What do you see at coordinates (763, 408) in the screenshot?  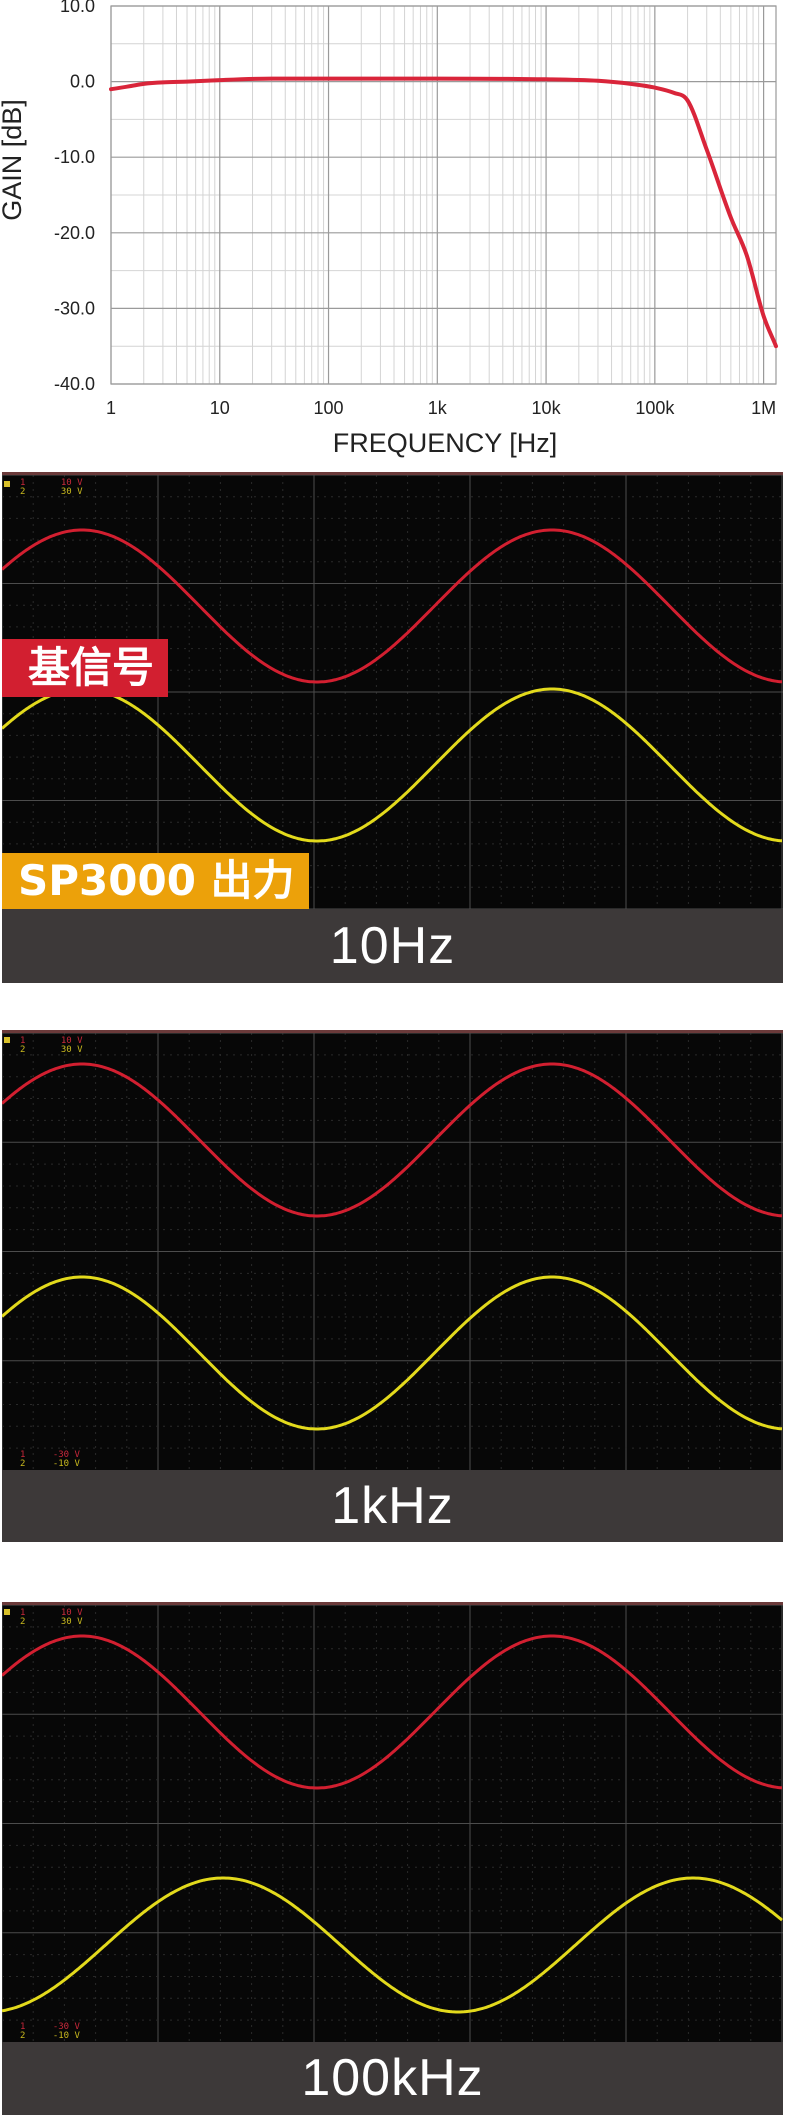 I see `x-tick-label: 1M` at bounding box center [763, 408].